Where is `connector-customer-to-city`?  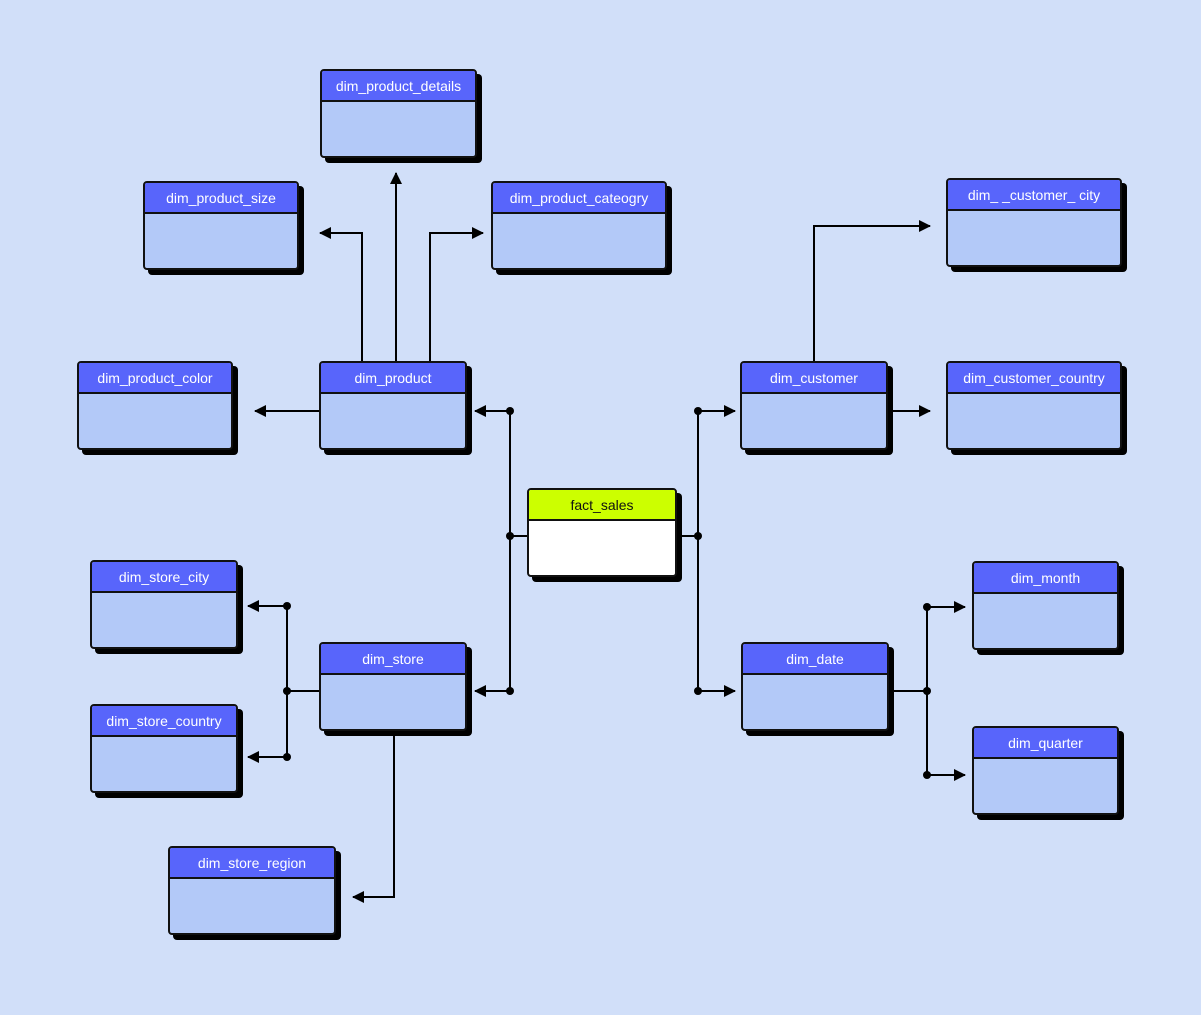 connector-customer-to-city is located at coordinates (872, 290).